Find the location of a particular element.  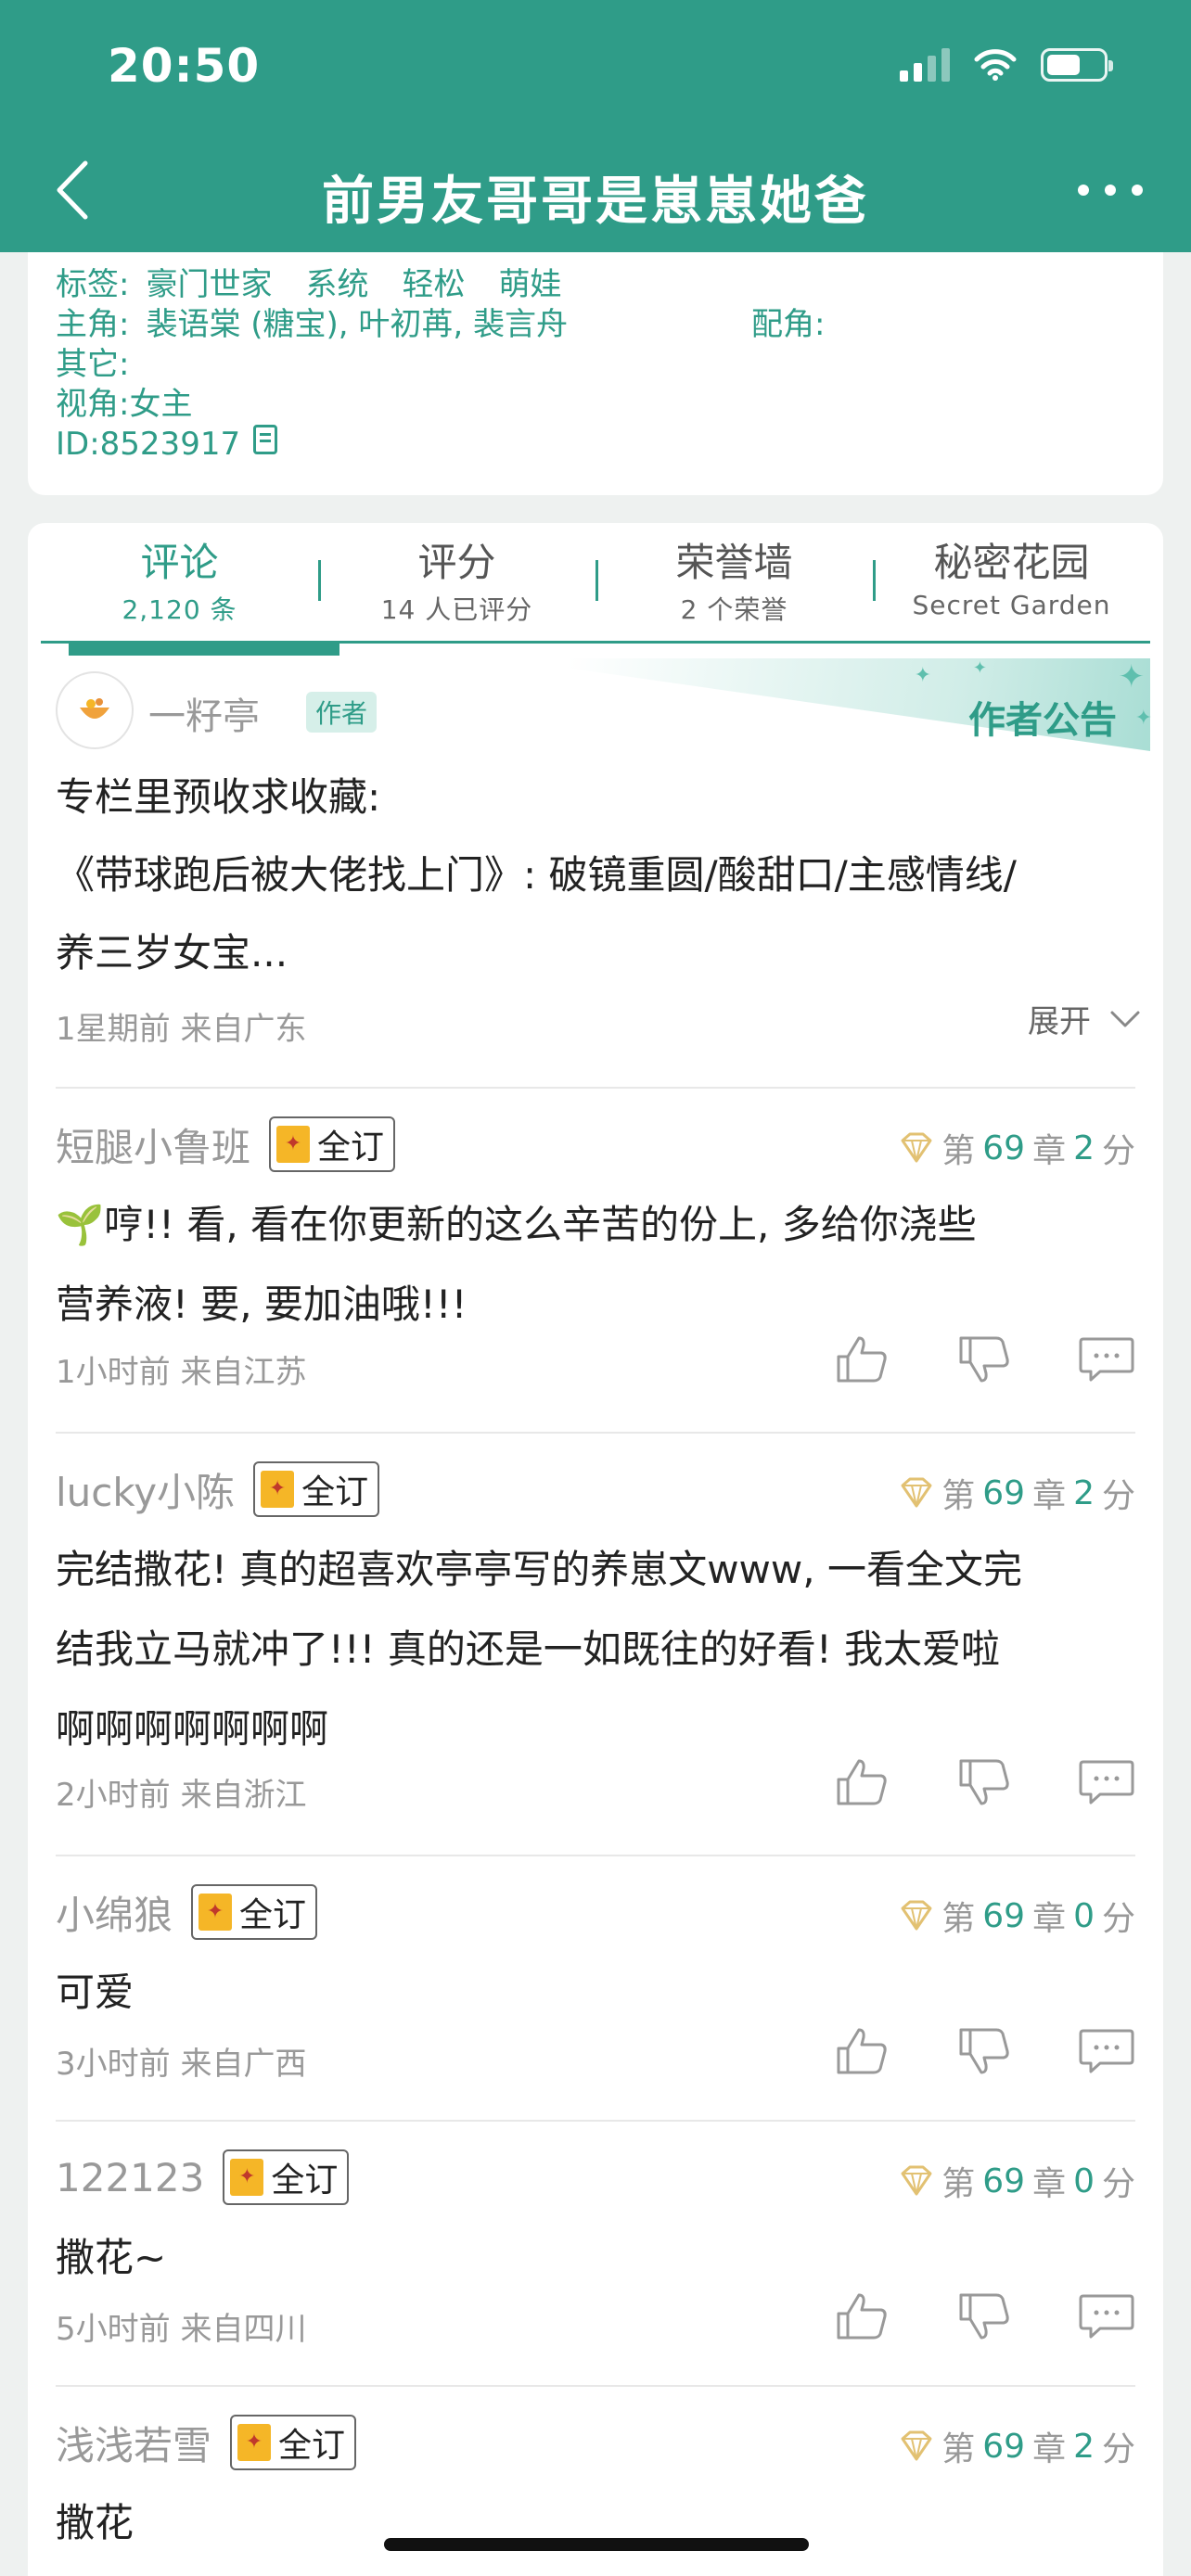

announcement-meta: 1星期前 来自广东 is located at coordinates (181, 1029).